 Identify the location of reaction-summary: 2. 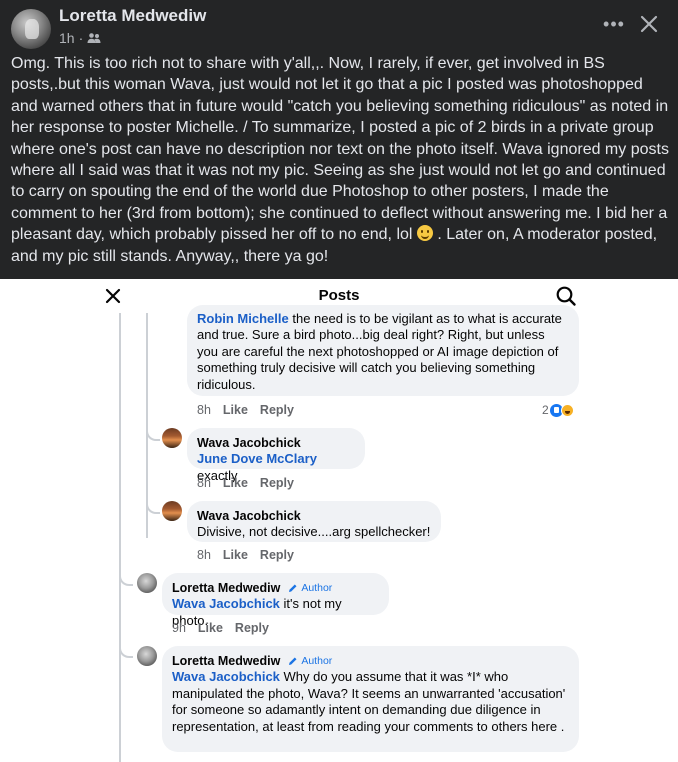
(558, 410).